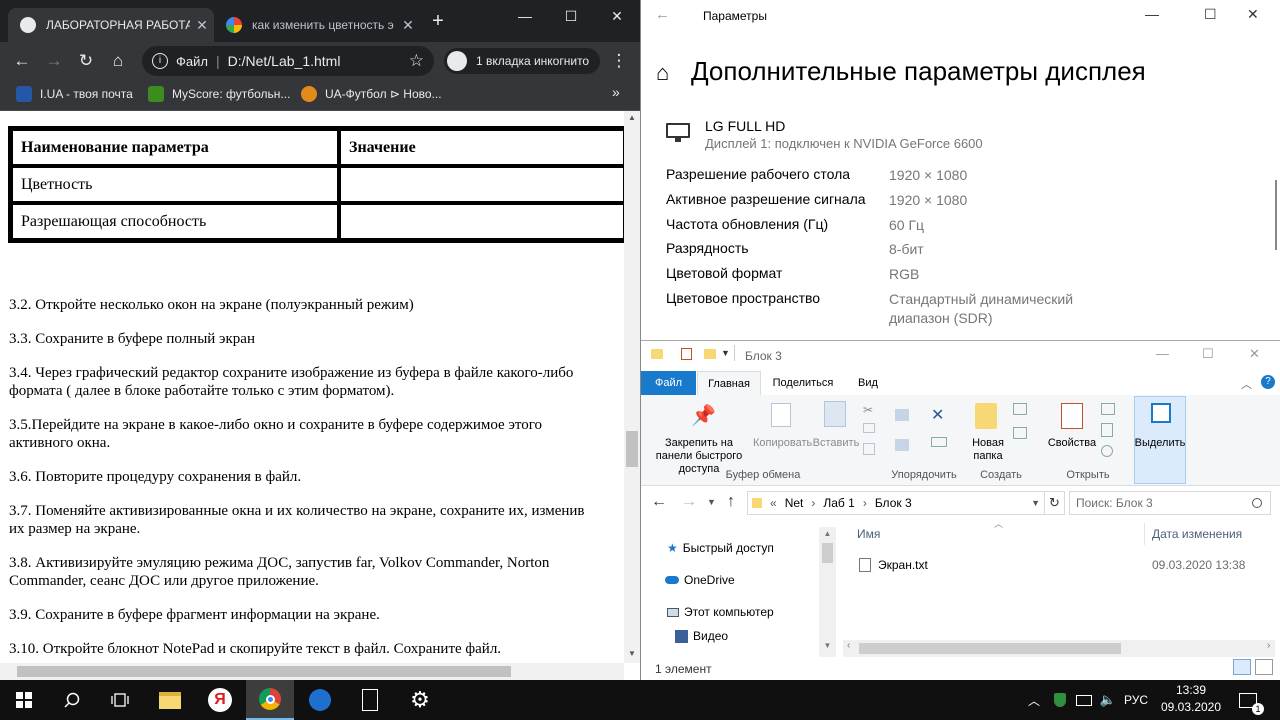 Image resolution: width=1280 pixels, height=720 pixels. I want to click on reload-icon: ↻, so click(86, 61).